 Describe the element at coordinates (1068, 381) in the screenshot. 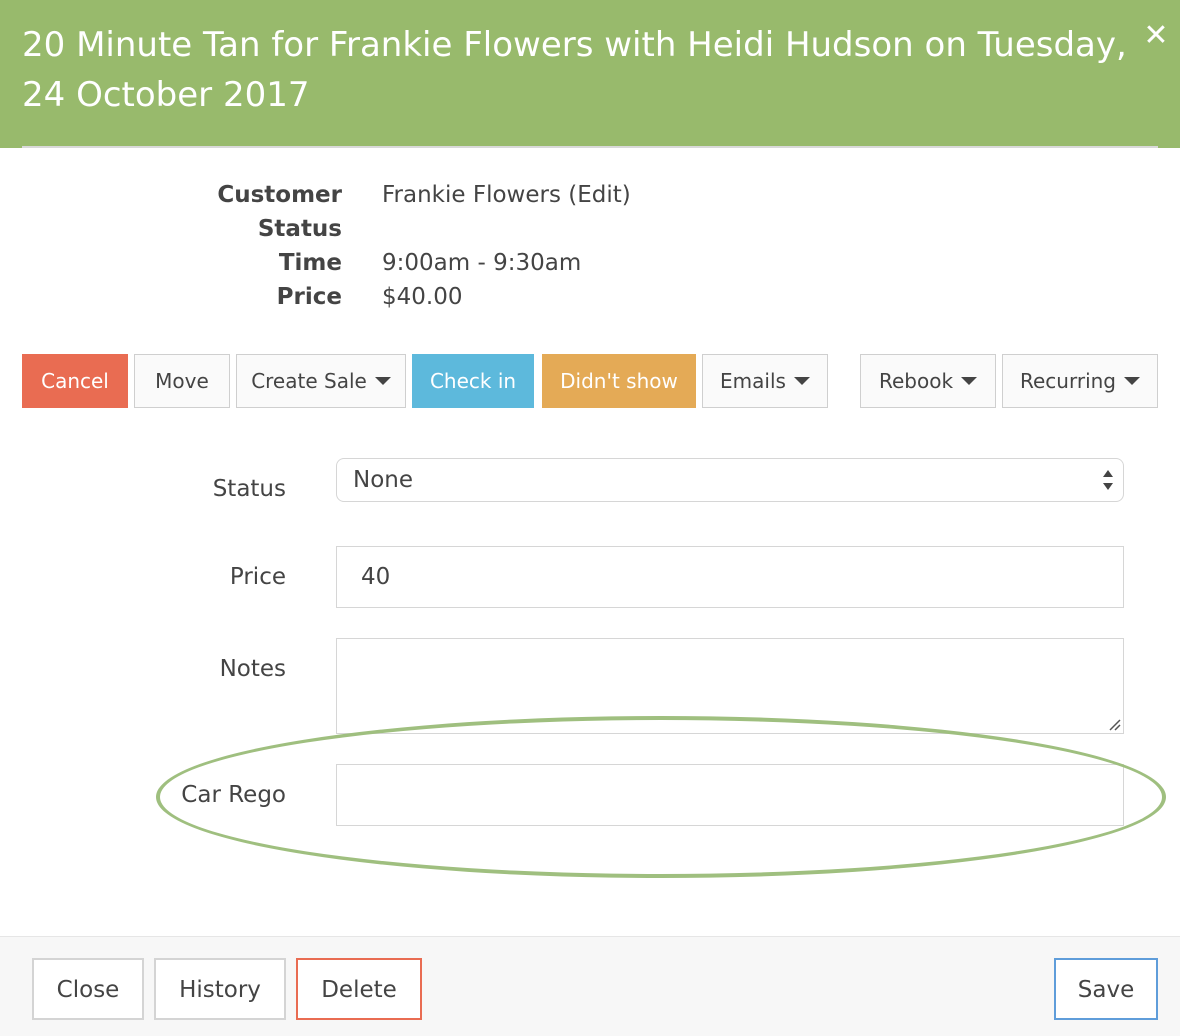

I see `recurring-button-label: Recurring` at that location.